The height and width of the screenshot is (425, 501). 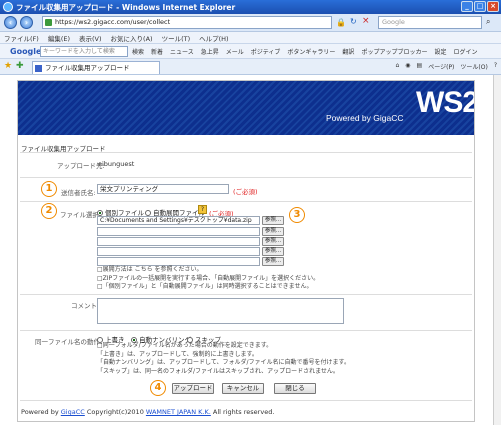 I want to click on callout-1: 1, so click(x=49, y=189).